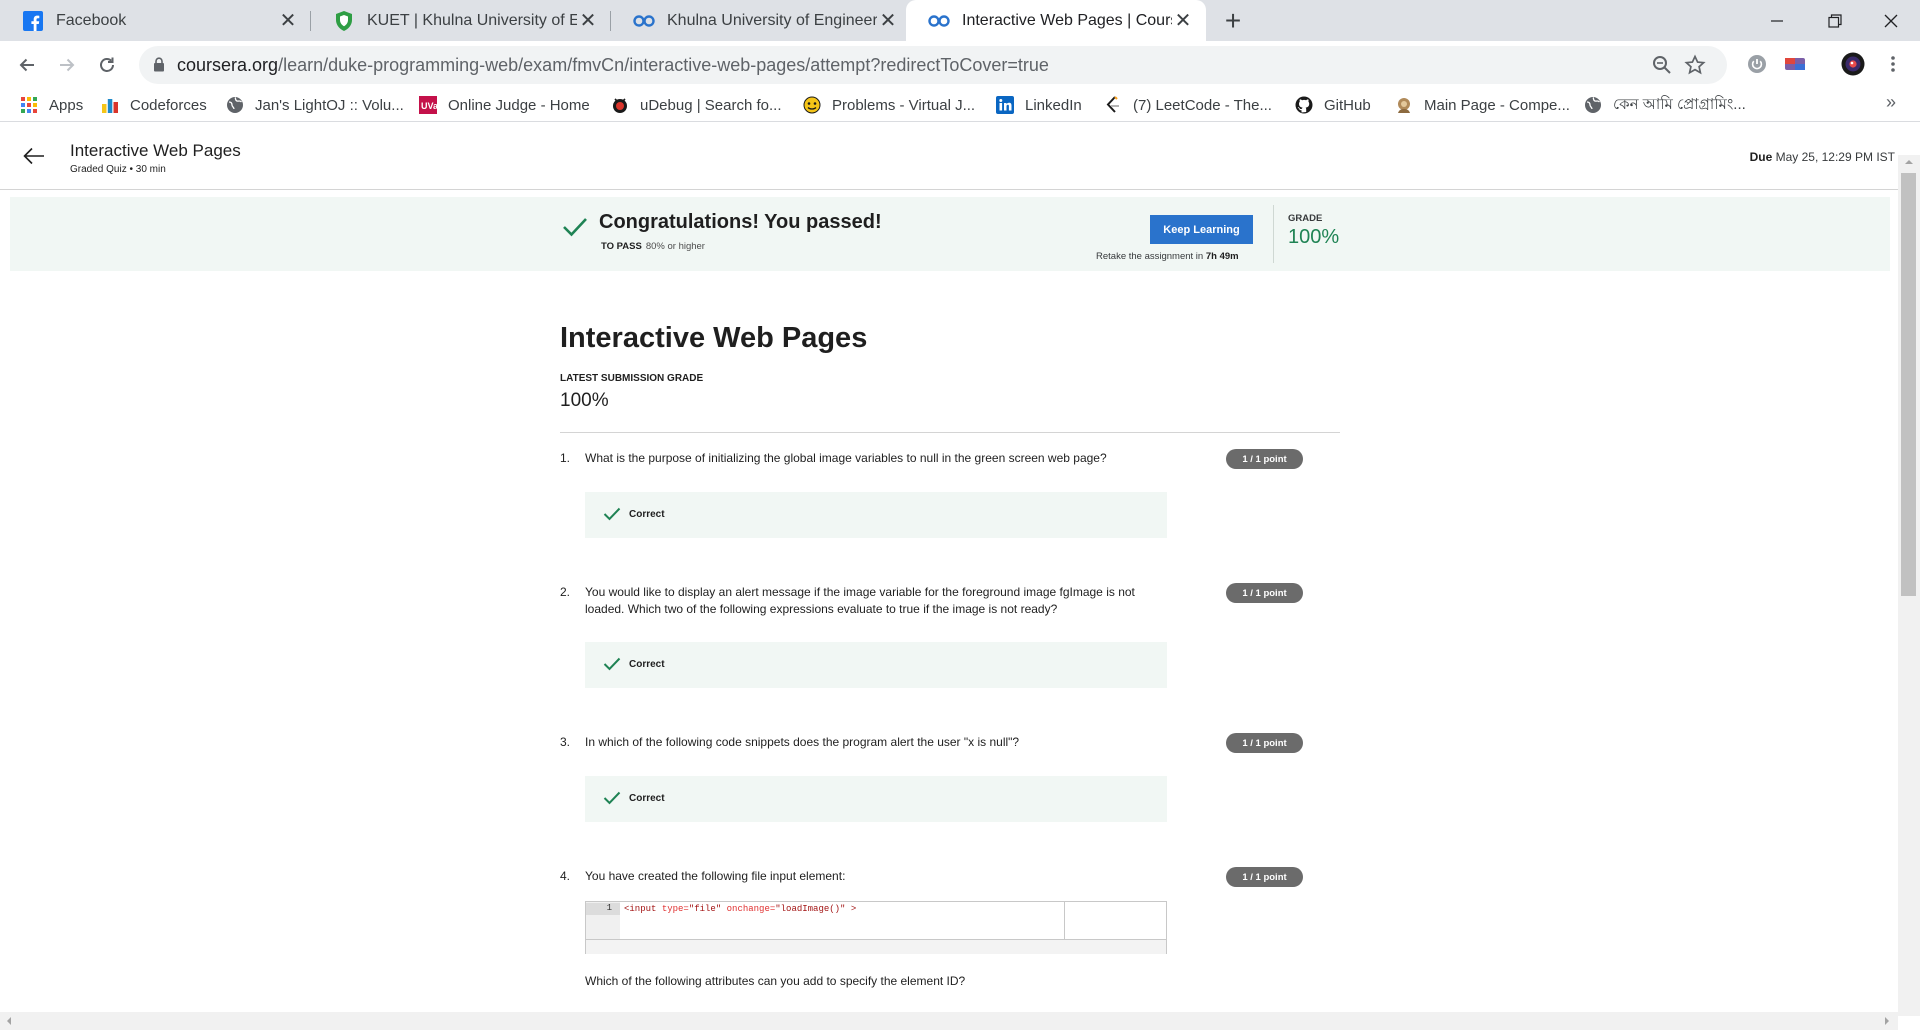 This screenshot has width=1920, height=1030. I want to click on uva-icon: UVa, so click(428, 105).